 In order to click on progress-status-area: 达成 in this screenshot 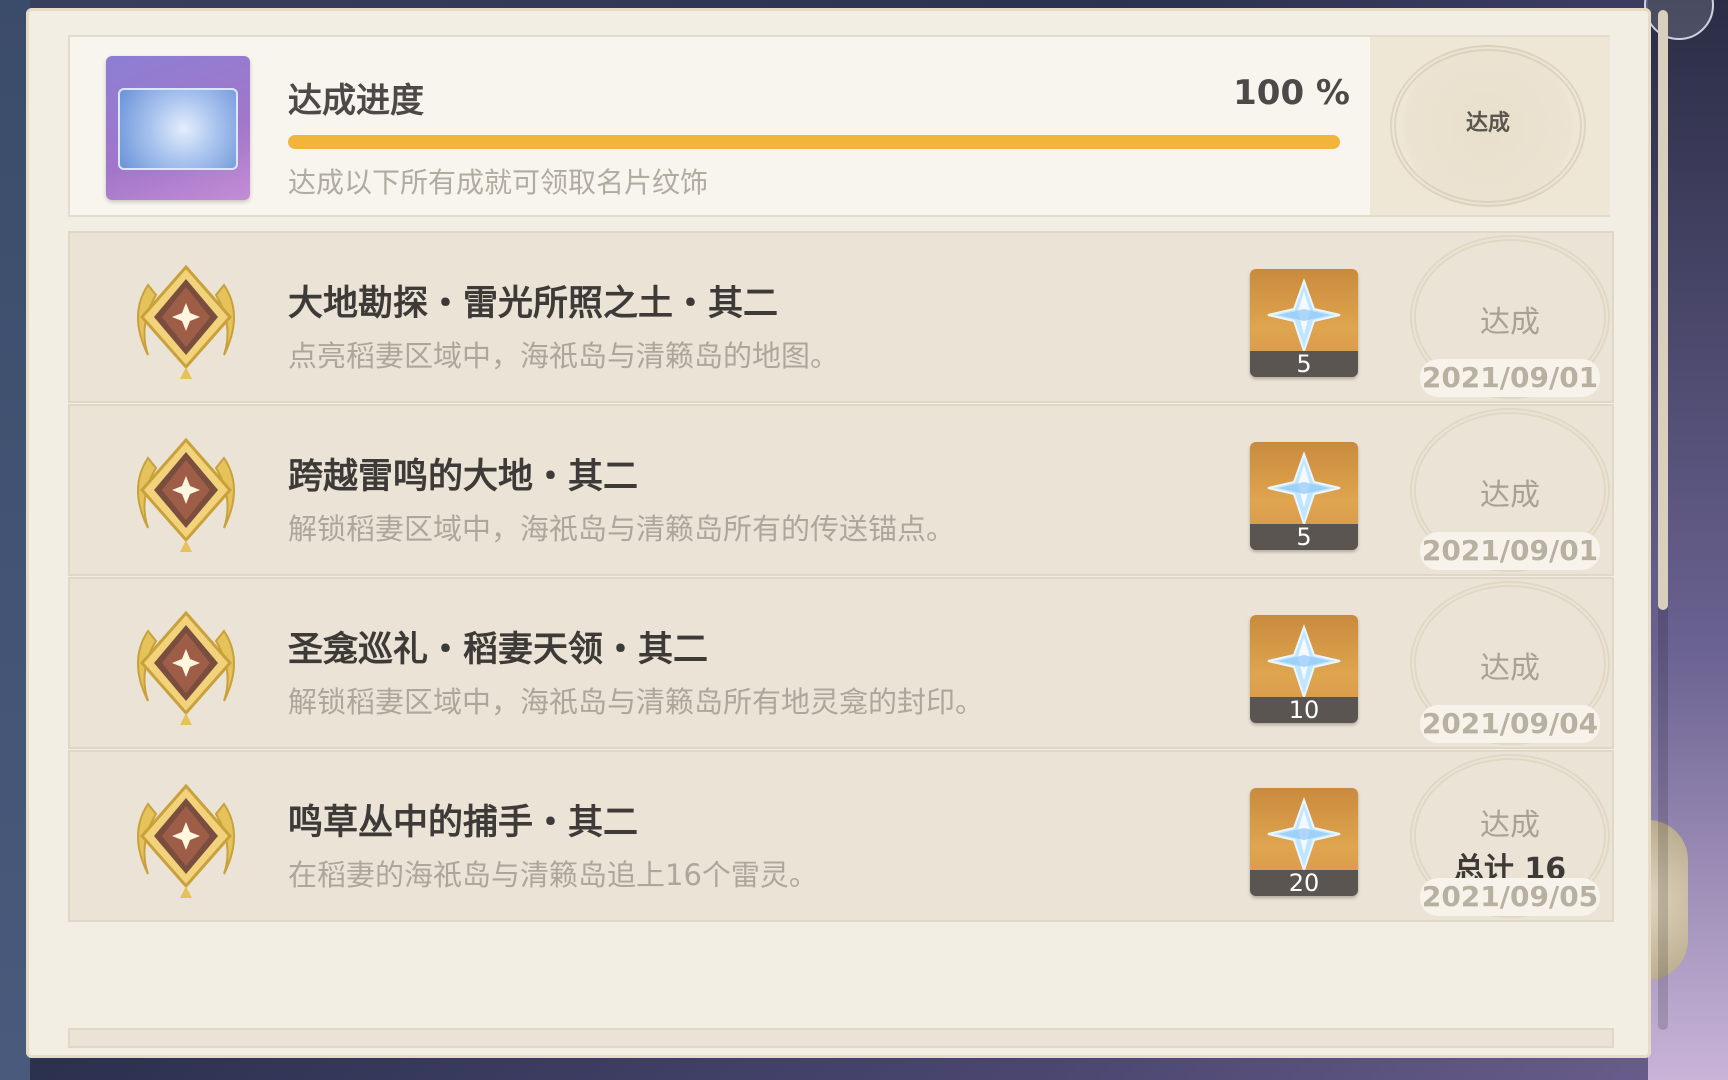, I will do `click(1490, 126)`.